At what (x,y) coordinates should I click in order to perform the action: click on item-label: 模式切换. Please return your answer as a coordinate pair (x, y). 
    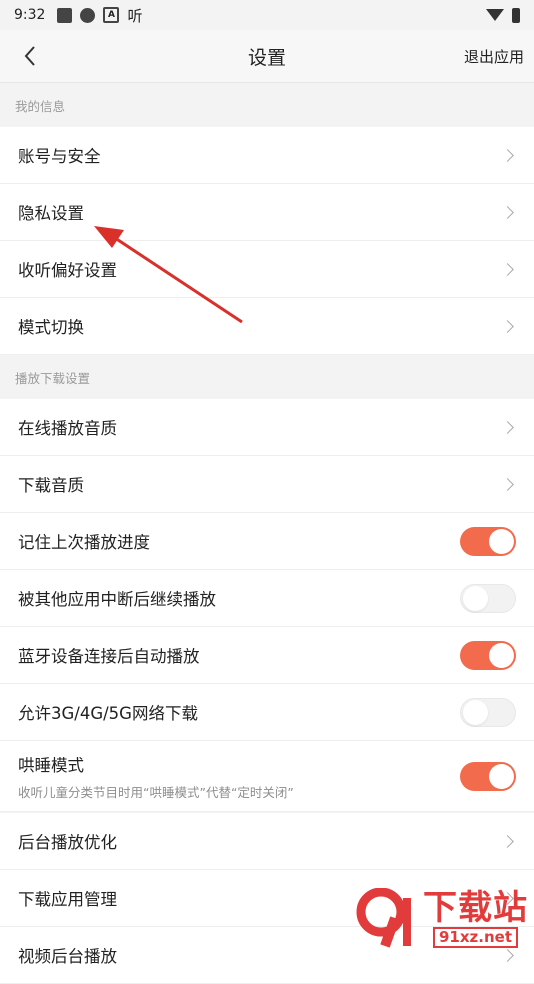
    Looking at the image, I should click on (51, 327).